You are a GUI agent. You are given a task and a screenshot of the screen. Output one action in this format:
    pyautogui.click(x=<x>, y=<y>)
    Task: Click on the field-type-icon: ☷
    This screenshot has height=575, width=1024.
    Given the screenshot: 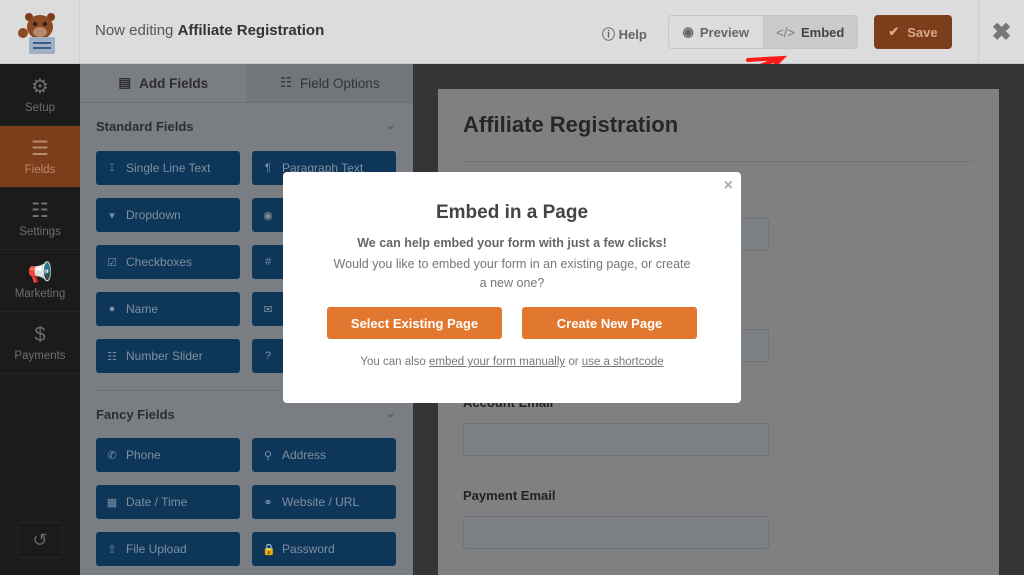 What is the action you would take?
    pyautogui.click(x=112, y=356)
    